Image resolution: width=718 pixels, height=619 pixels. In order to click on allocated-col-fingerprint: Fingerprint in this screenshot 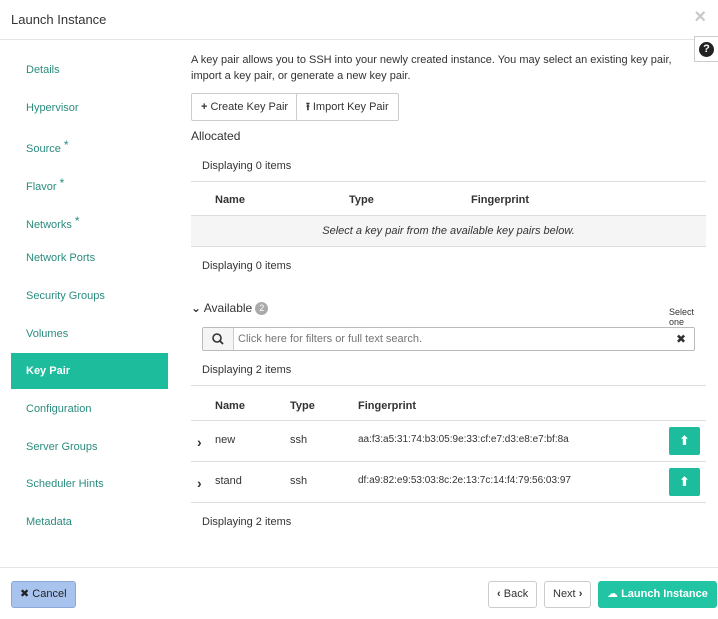, I will do `click(500, 200)`.